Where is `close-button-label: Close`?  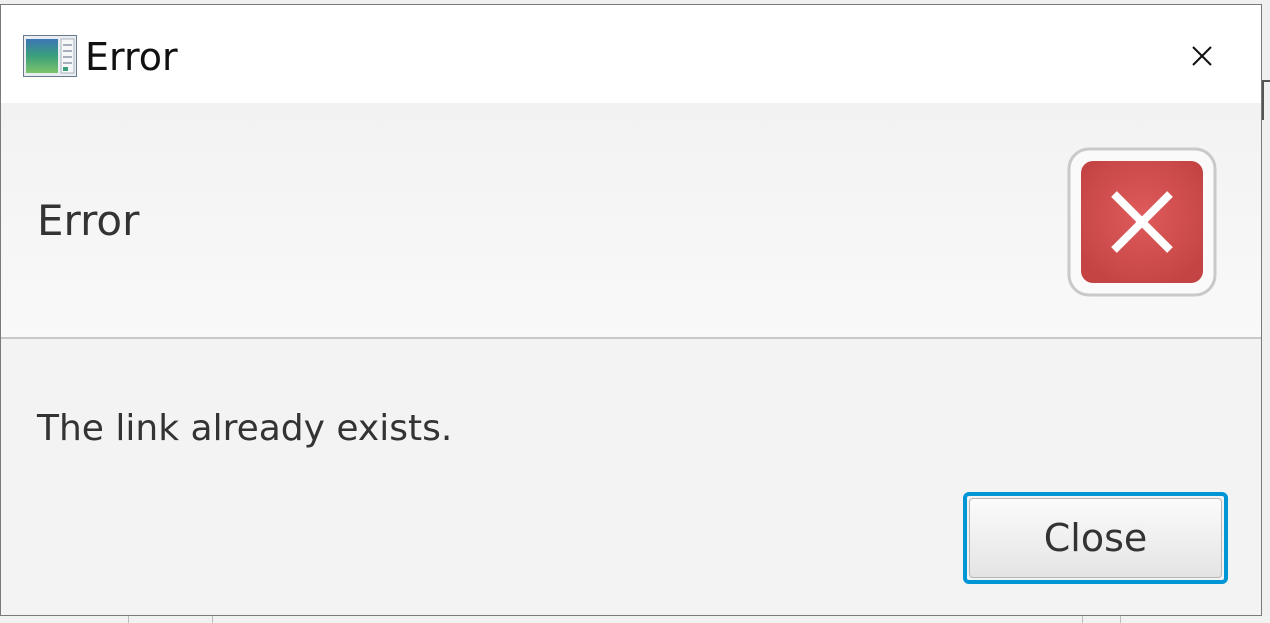 close-button-label: Close is located at coordinates (1095, 538).